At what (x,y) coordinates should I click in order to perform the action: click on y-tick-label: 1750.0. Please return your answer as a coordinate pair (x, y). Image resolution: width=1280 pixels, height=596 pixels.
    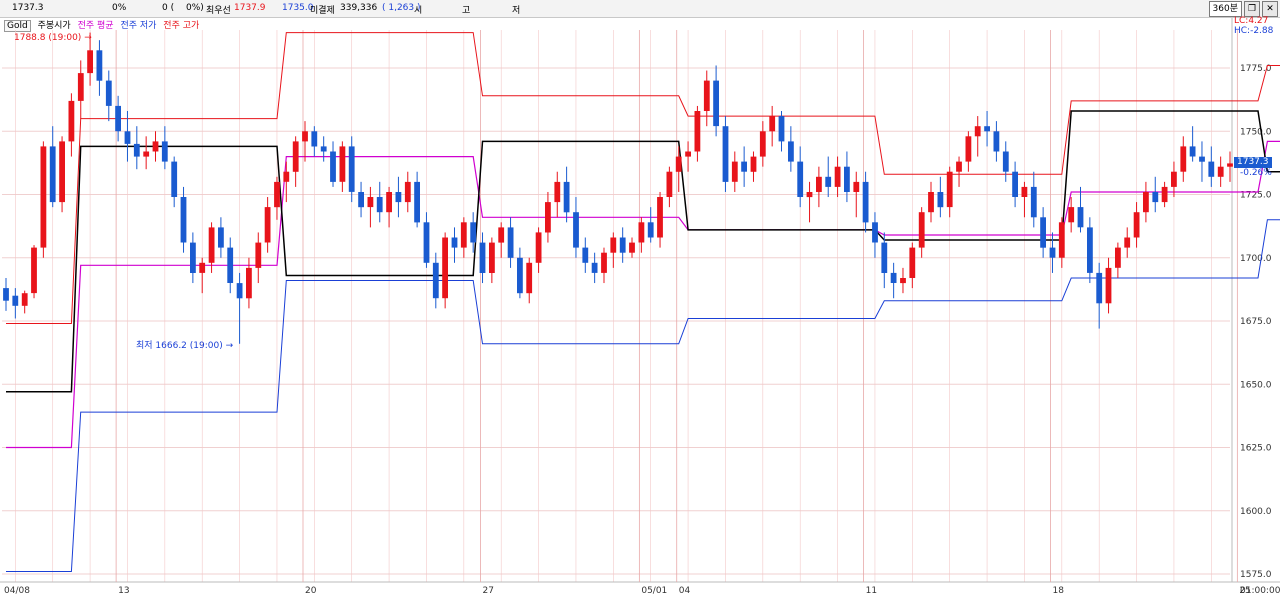
    Looking at the image, I should click on (1256, 132).